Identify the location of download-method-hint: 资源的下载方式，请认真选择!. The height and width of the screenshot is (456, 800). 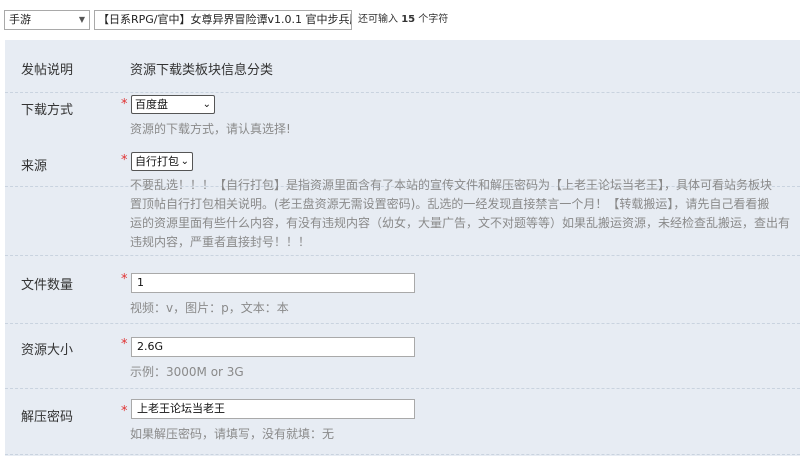
(210, 129).